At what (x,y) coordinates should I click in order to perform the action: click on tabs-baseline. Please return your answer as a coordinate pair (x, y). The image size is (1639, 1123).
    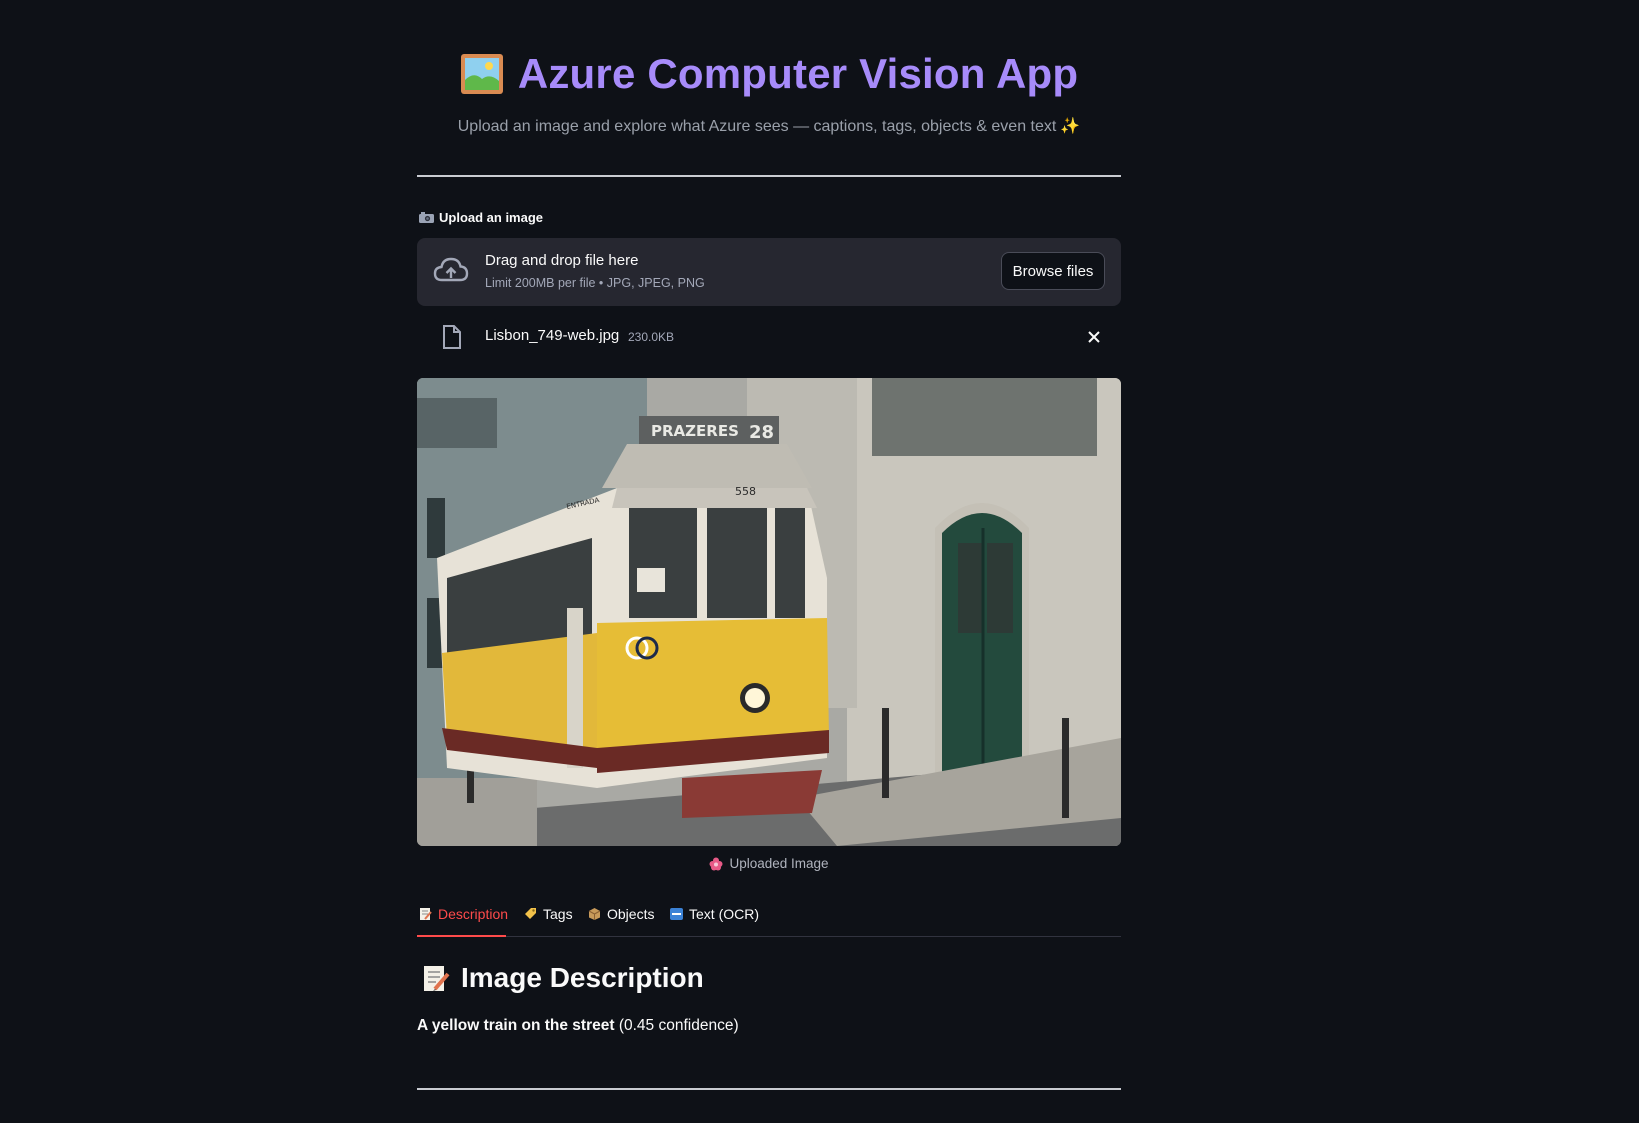
    Looking at the image, I should click on (769, 936).